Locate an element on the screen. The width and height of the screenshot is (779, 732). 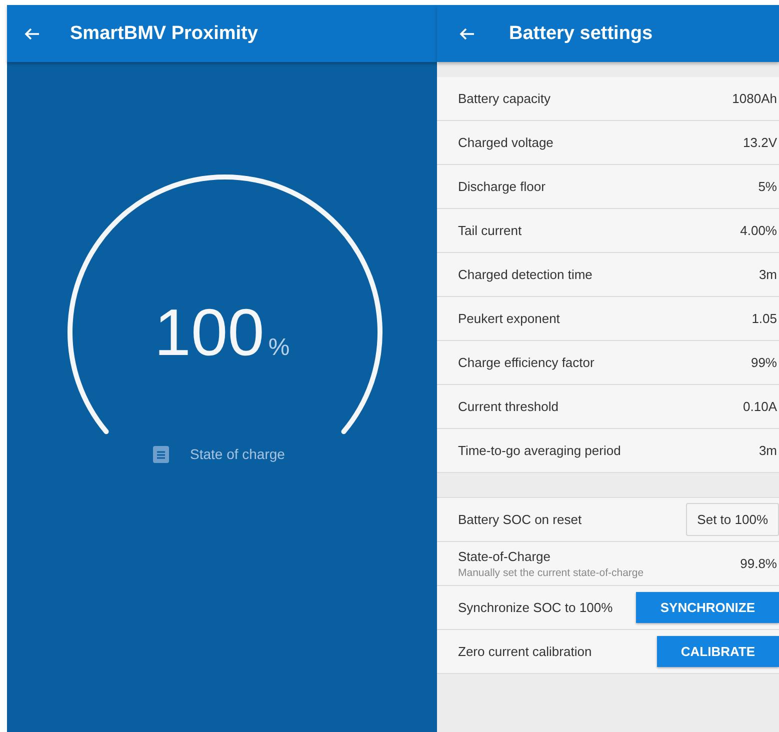
setting-label: Charged voltage is located at coordinates (506, 142).